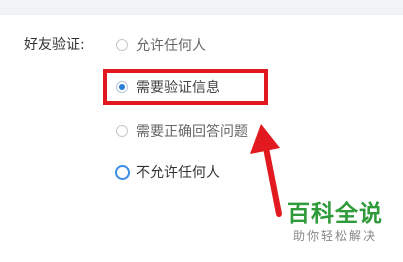  I want to click on watermark: 百科全说 助你轻松解决, so click(335, 222).